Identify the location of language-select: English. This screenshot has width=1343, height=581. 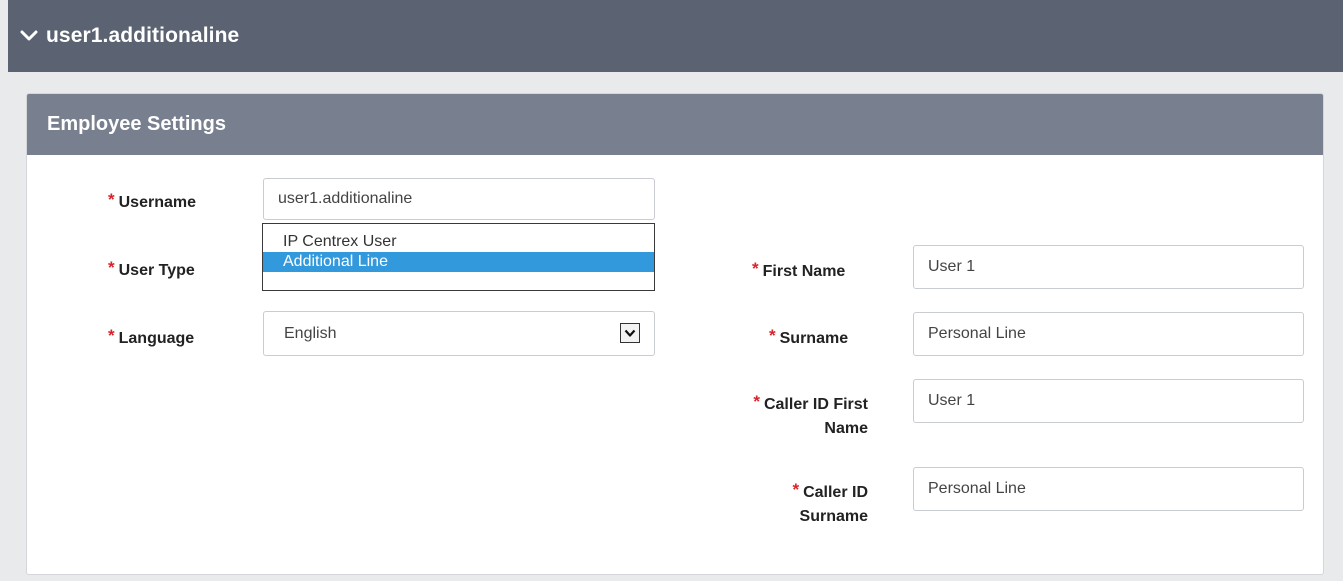
(459, 333).